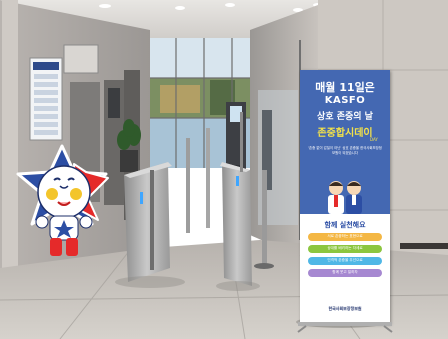 This screenshot has width=448, height=339. What do you see at coordinates (345, 327) in the screenshot?
I see `banner-stand-base` at bounding box center [345, 327].